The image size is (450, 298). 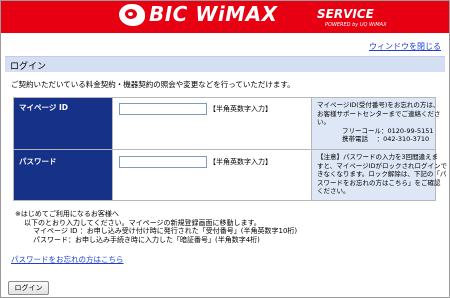 I want to click on info-line: い。, so click(x=323, y=122).